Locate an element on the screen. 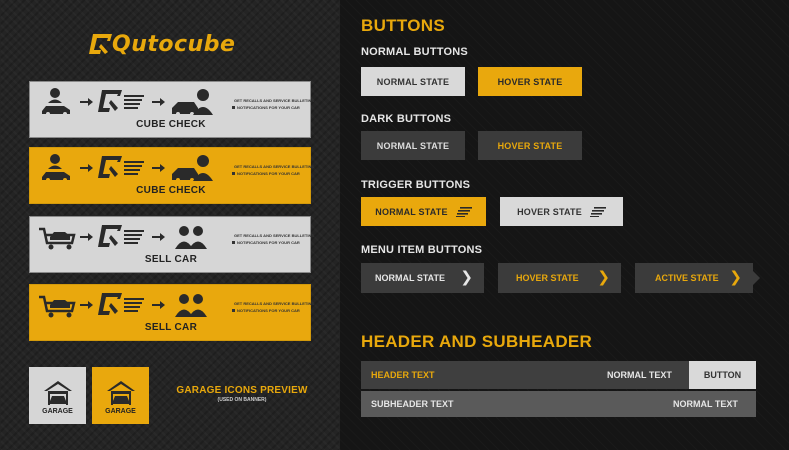 The image size is (789, 450). menu-item-hover-state: HOVER STATE ❯ is located at coordinates (559, 278).